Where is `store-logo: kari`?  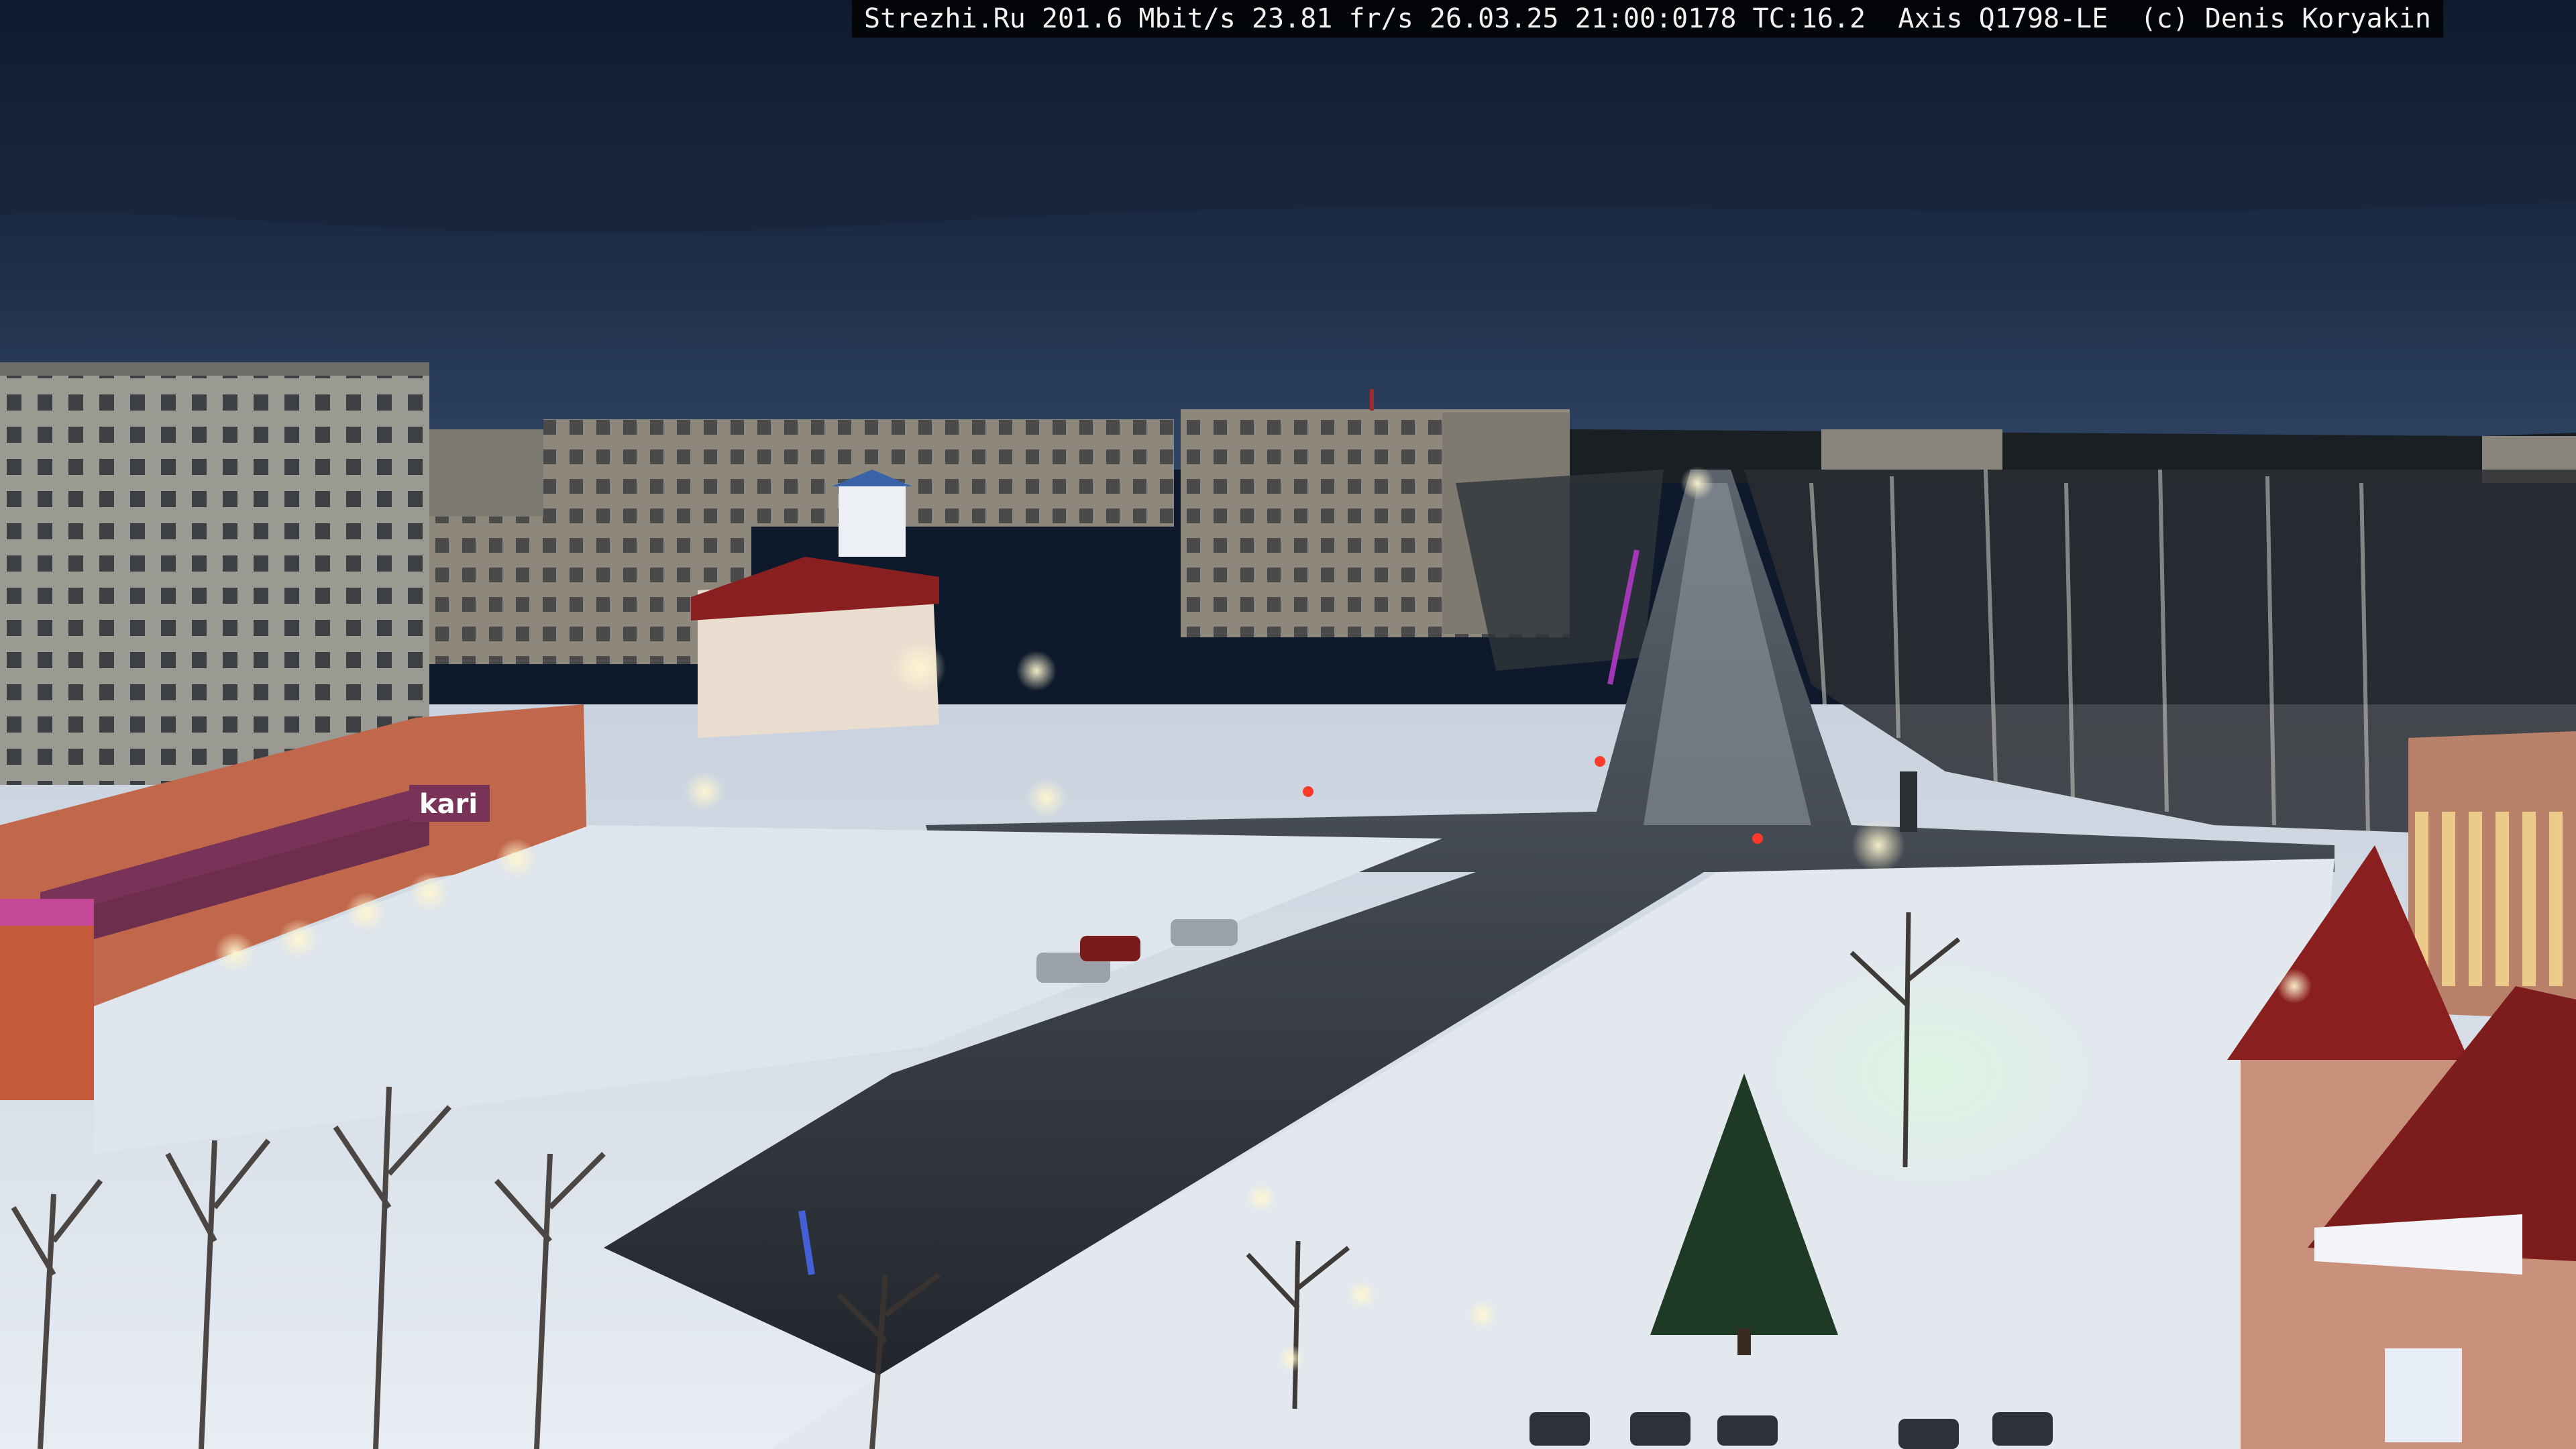
store-logo: kari is located at coordinates (448, 804).